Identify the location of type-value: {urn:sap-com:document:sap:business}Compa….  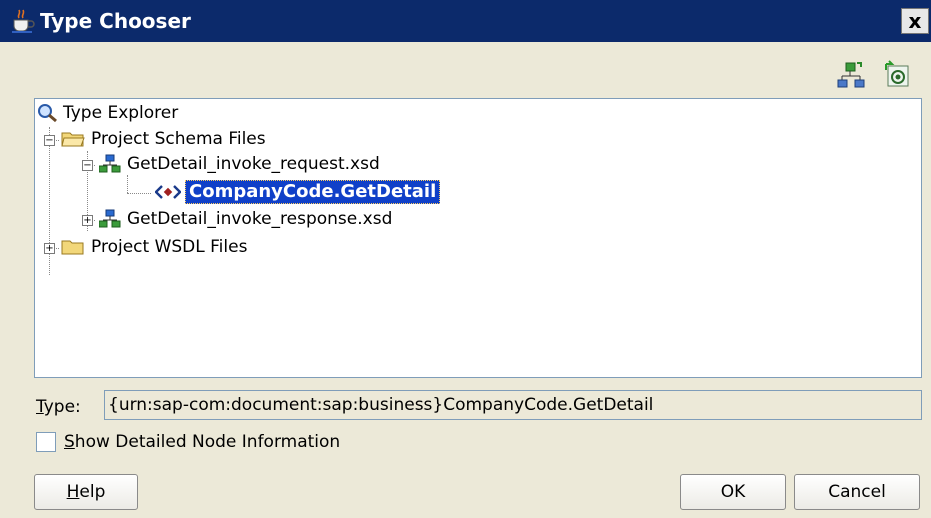
(381, 405).